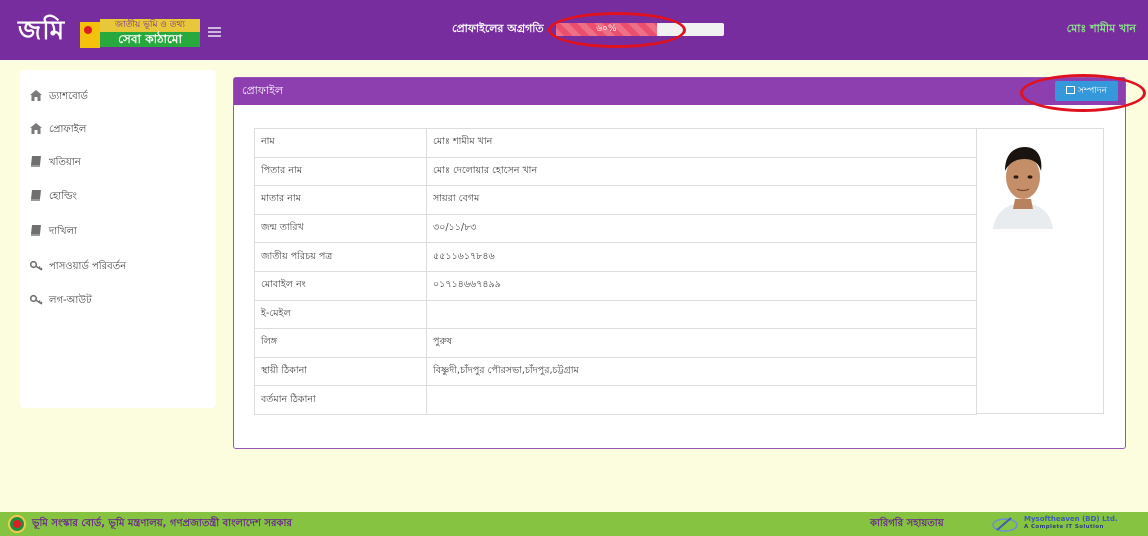 This screenshot has height=536, width=1148. What do you see at coordinates (1040, 271) in the screenshot?
I see `profile-photo-cell` at bounding box center [1040, 271].